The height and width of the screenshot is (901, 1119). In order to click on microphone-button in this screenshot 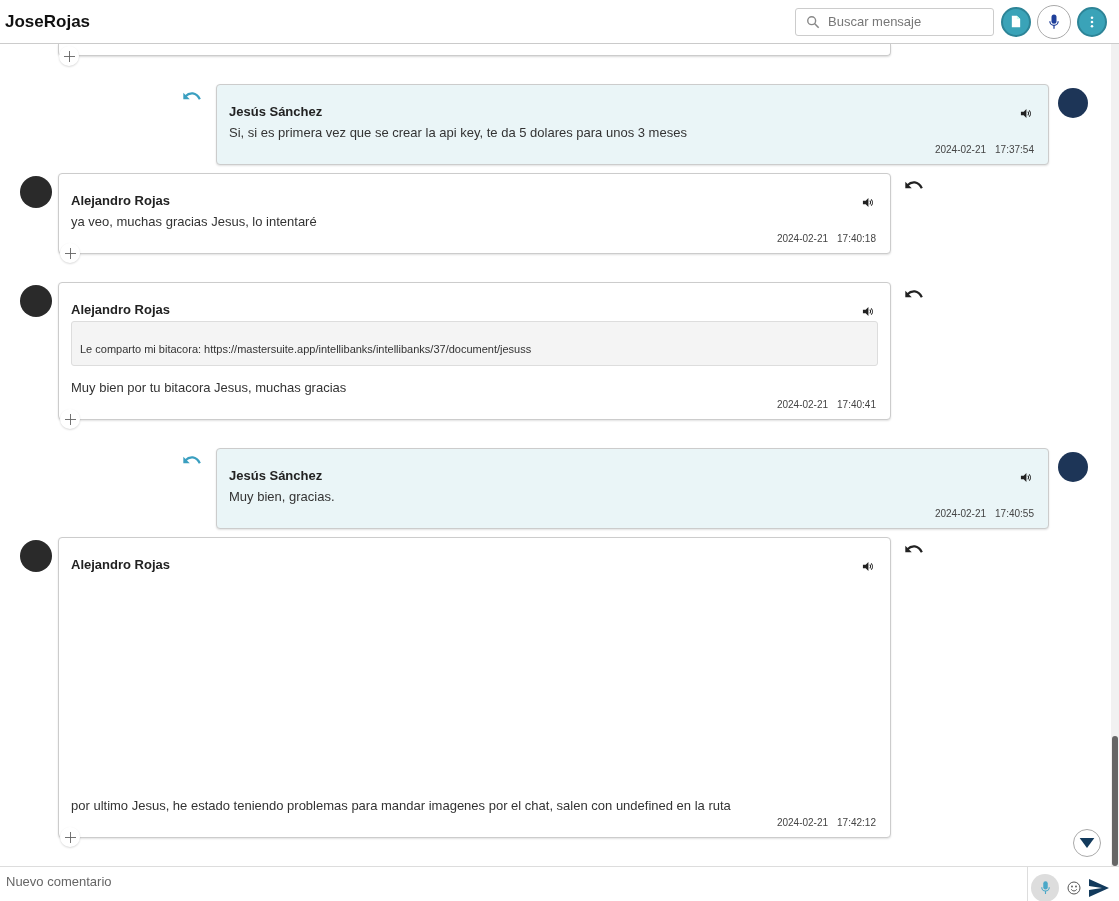, I will do `click(1054, 21)`.